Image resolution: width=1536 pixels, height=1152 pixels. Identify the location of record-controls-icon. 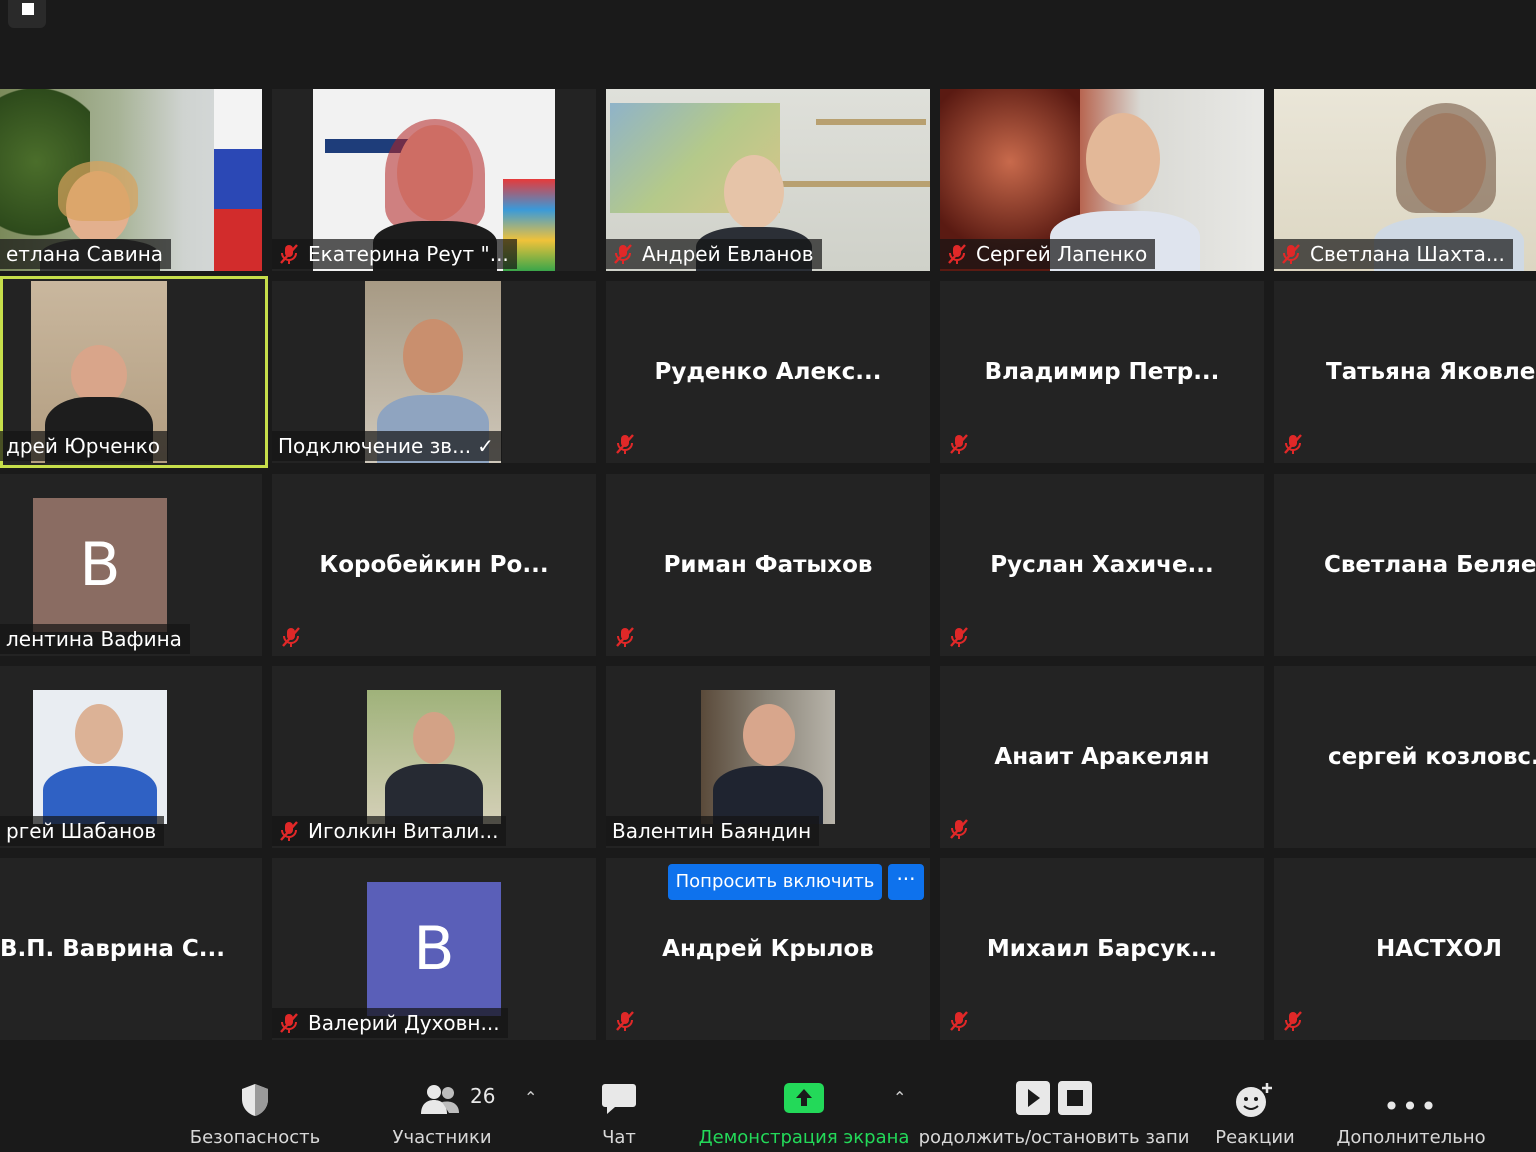
(1054, 1100).